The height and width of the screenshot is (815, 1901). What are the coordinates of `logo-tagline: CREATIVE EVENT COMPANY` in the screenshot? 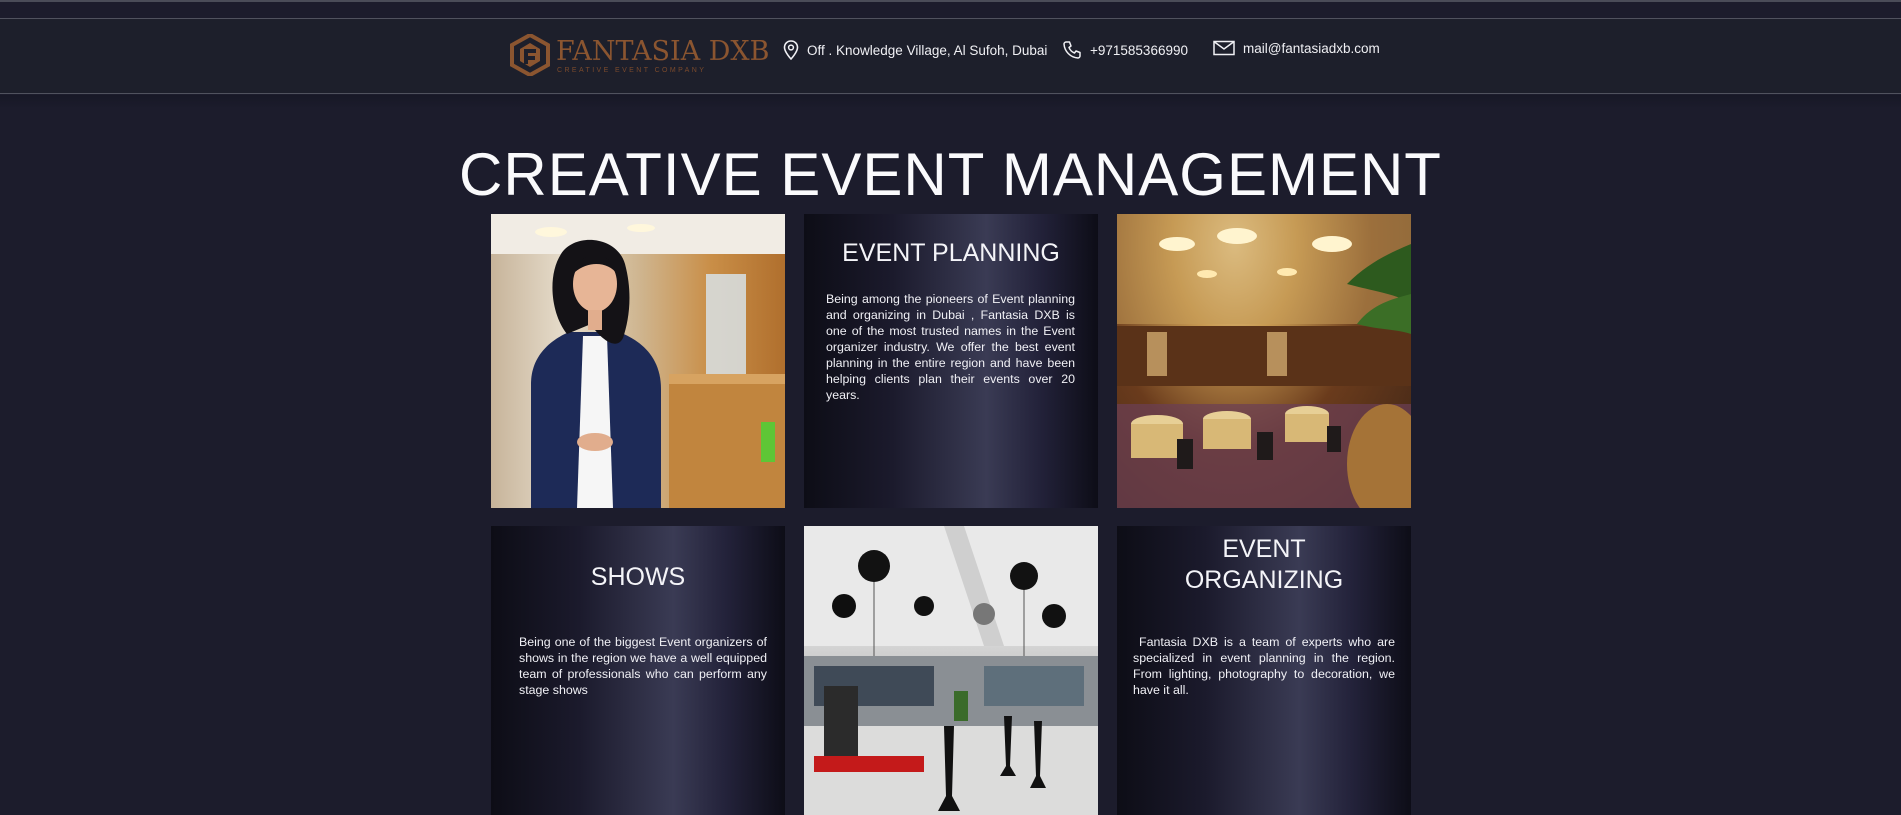 It's located at (632, 70).